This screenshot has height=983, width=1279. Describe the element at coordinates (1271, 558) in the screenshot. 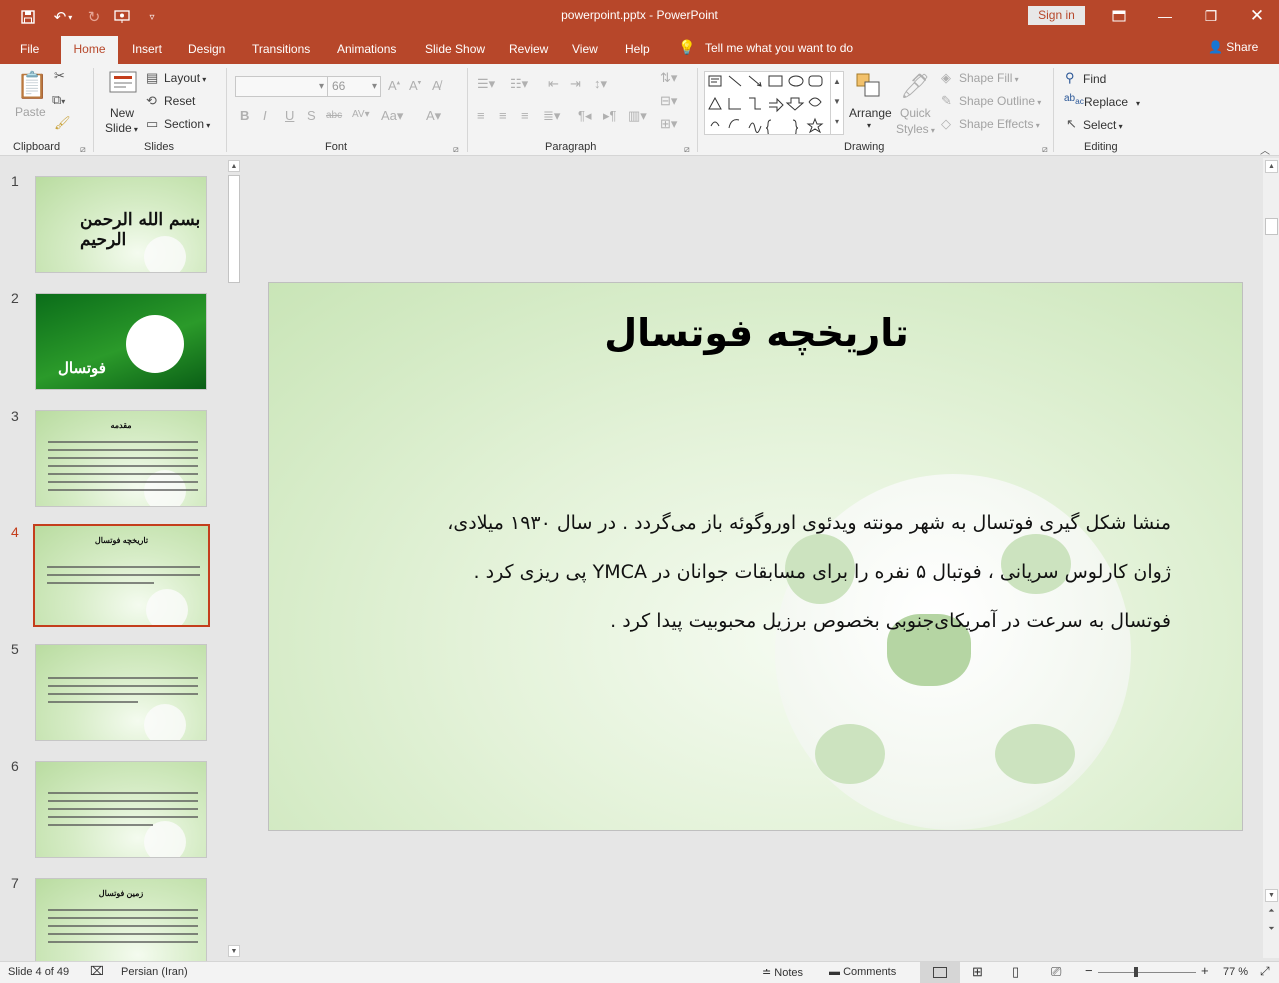

I see `slide-scrollbar: ▲ ▼ ⏶ ⏷` at that location.